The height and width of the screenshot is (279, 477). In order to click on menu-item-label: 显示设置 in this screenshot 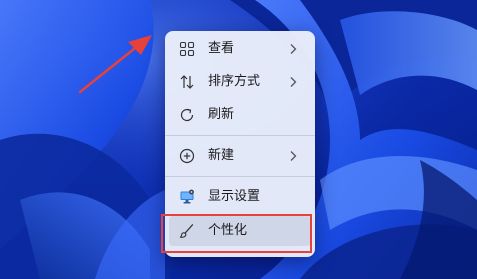, I will do `click(234, 196)`.